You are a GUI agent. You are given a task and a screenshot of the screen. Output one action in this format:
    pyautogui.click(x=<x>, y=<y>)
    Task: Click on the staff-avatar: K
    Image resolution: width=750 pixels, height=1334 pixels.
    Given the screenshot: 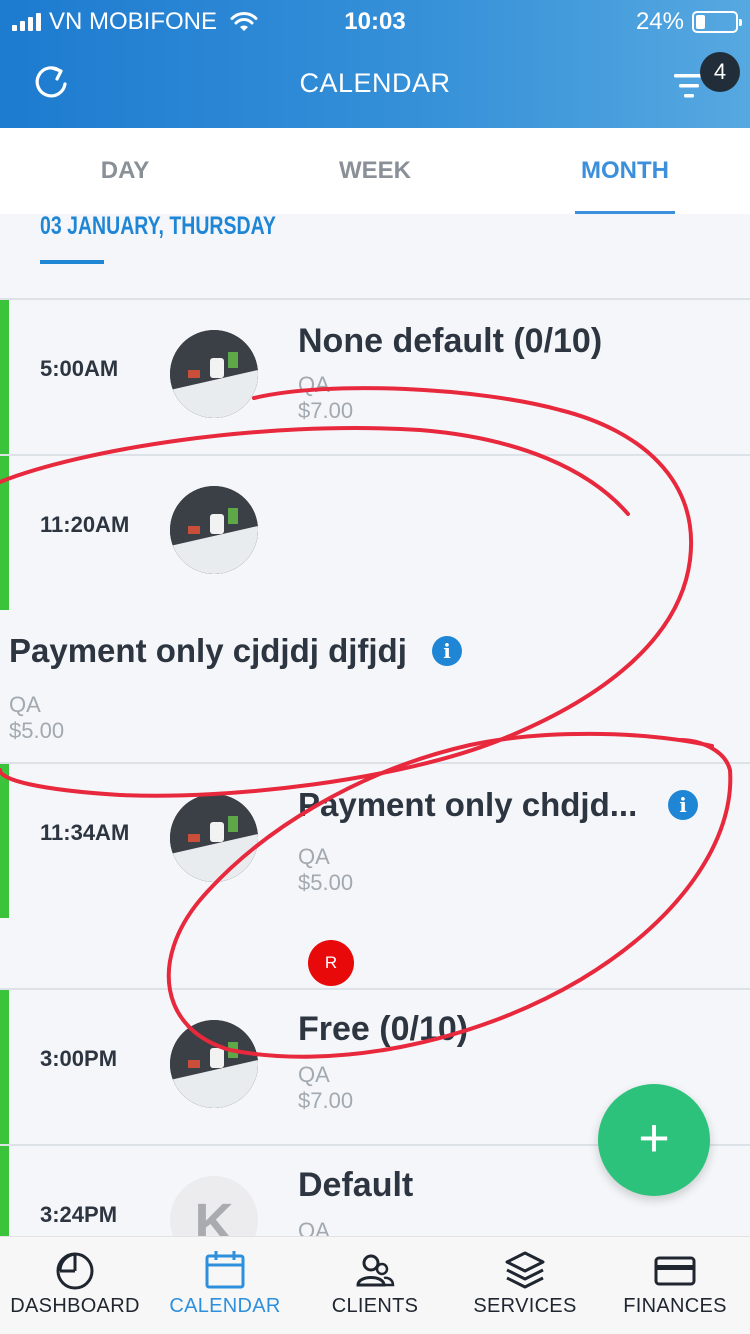 What is the action you would take?
    pyautogui.click(x=214, y=1206)
    